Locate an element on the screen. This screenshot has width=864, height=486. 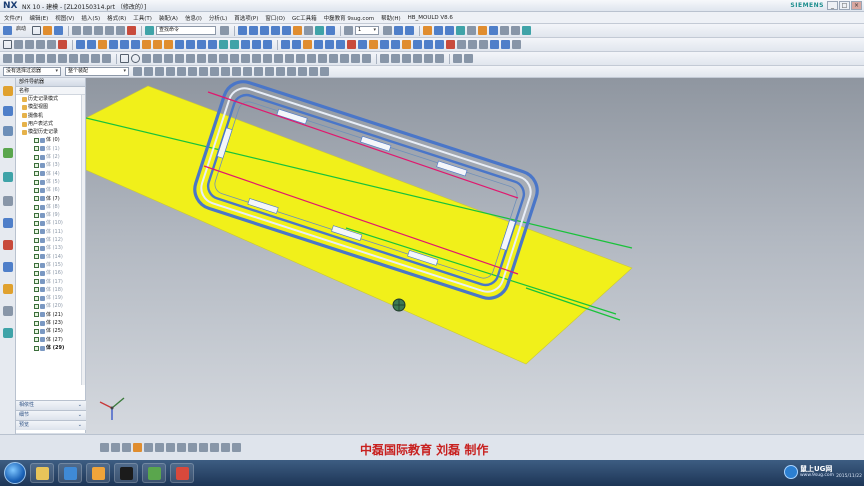
text-icon is located at coordinates (384, 58).